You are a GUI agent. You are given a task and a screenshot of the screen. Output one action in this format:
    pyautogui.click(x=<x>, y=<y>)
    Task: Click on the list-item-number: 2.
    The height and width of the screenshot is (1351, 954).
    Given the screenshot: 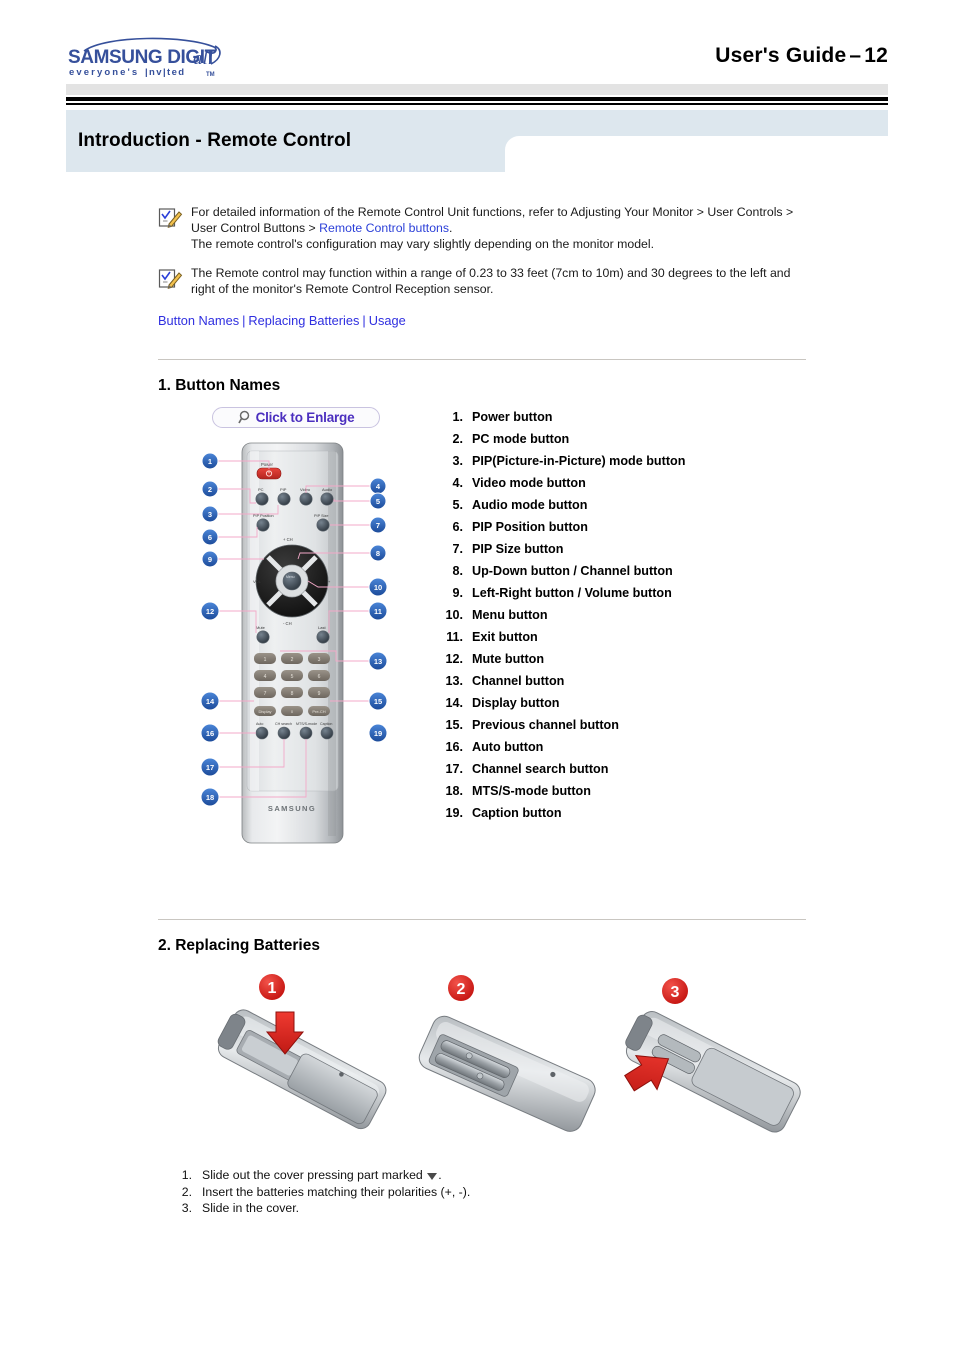 What is the action you would take?
    pyautogui.click(x=186, y=1191)
    